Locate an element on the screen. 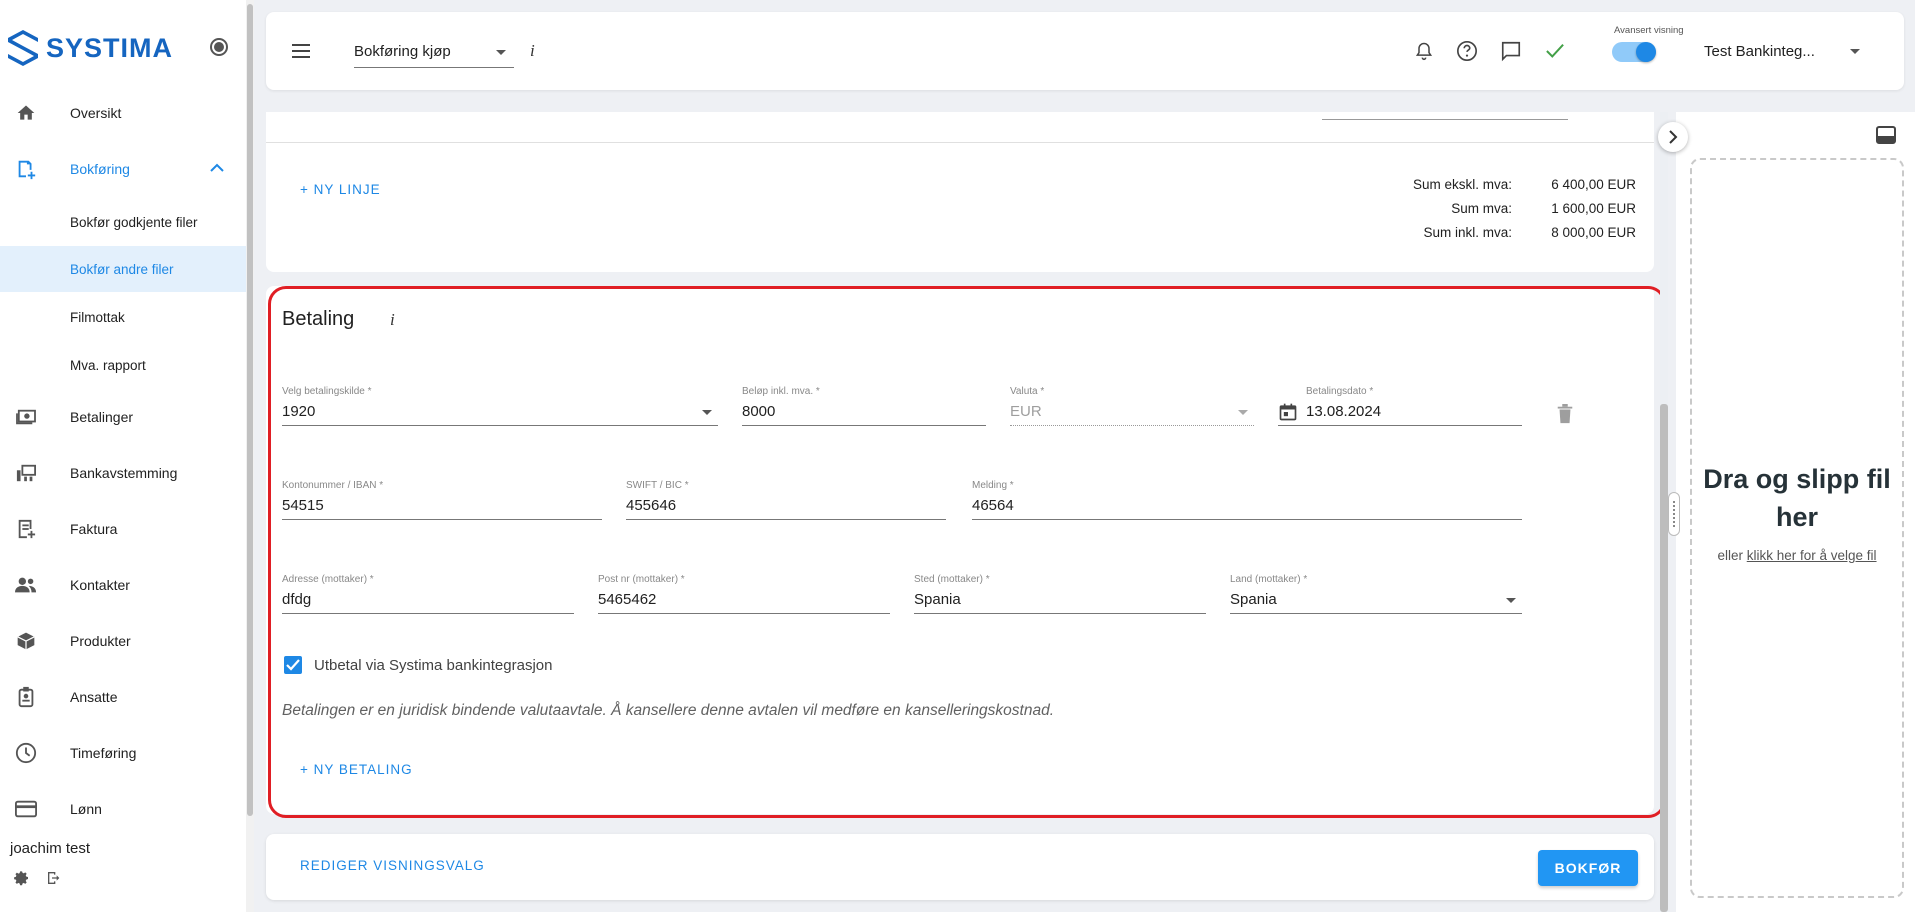  sidebar-item-produkter: Produkter is located at coordinates (123, 641).